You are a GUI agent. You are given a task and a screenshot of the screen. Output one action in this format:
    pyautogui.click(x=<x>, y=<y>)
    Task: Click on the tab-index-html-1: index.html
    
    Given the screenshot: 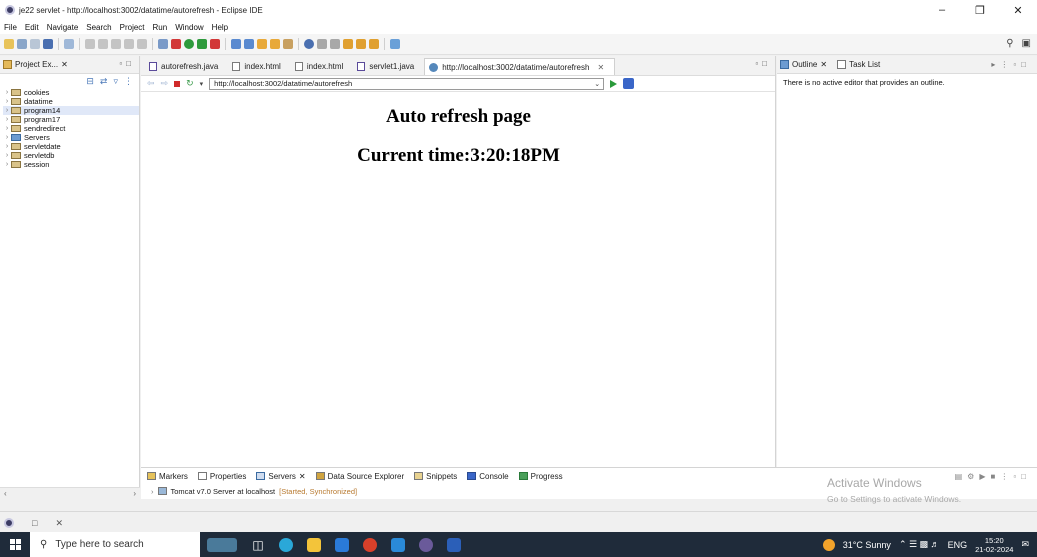 What is the action you would take?
    pyautogui.click(x=259, y=66)
    